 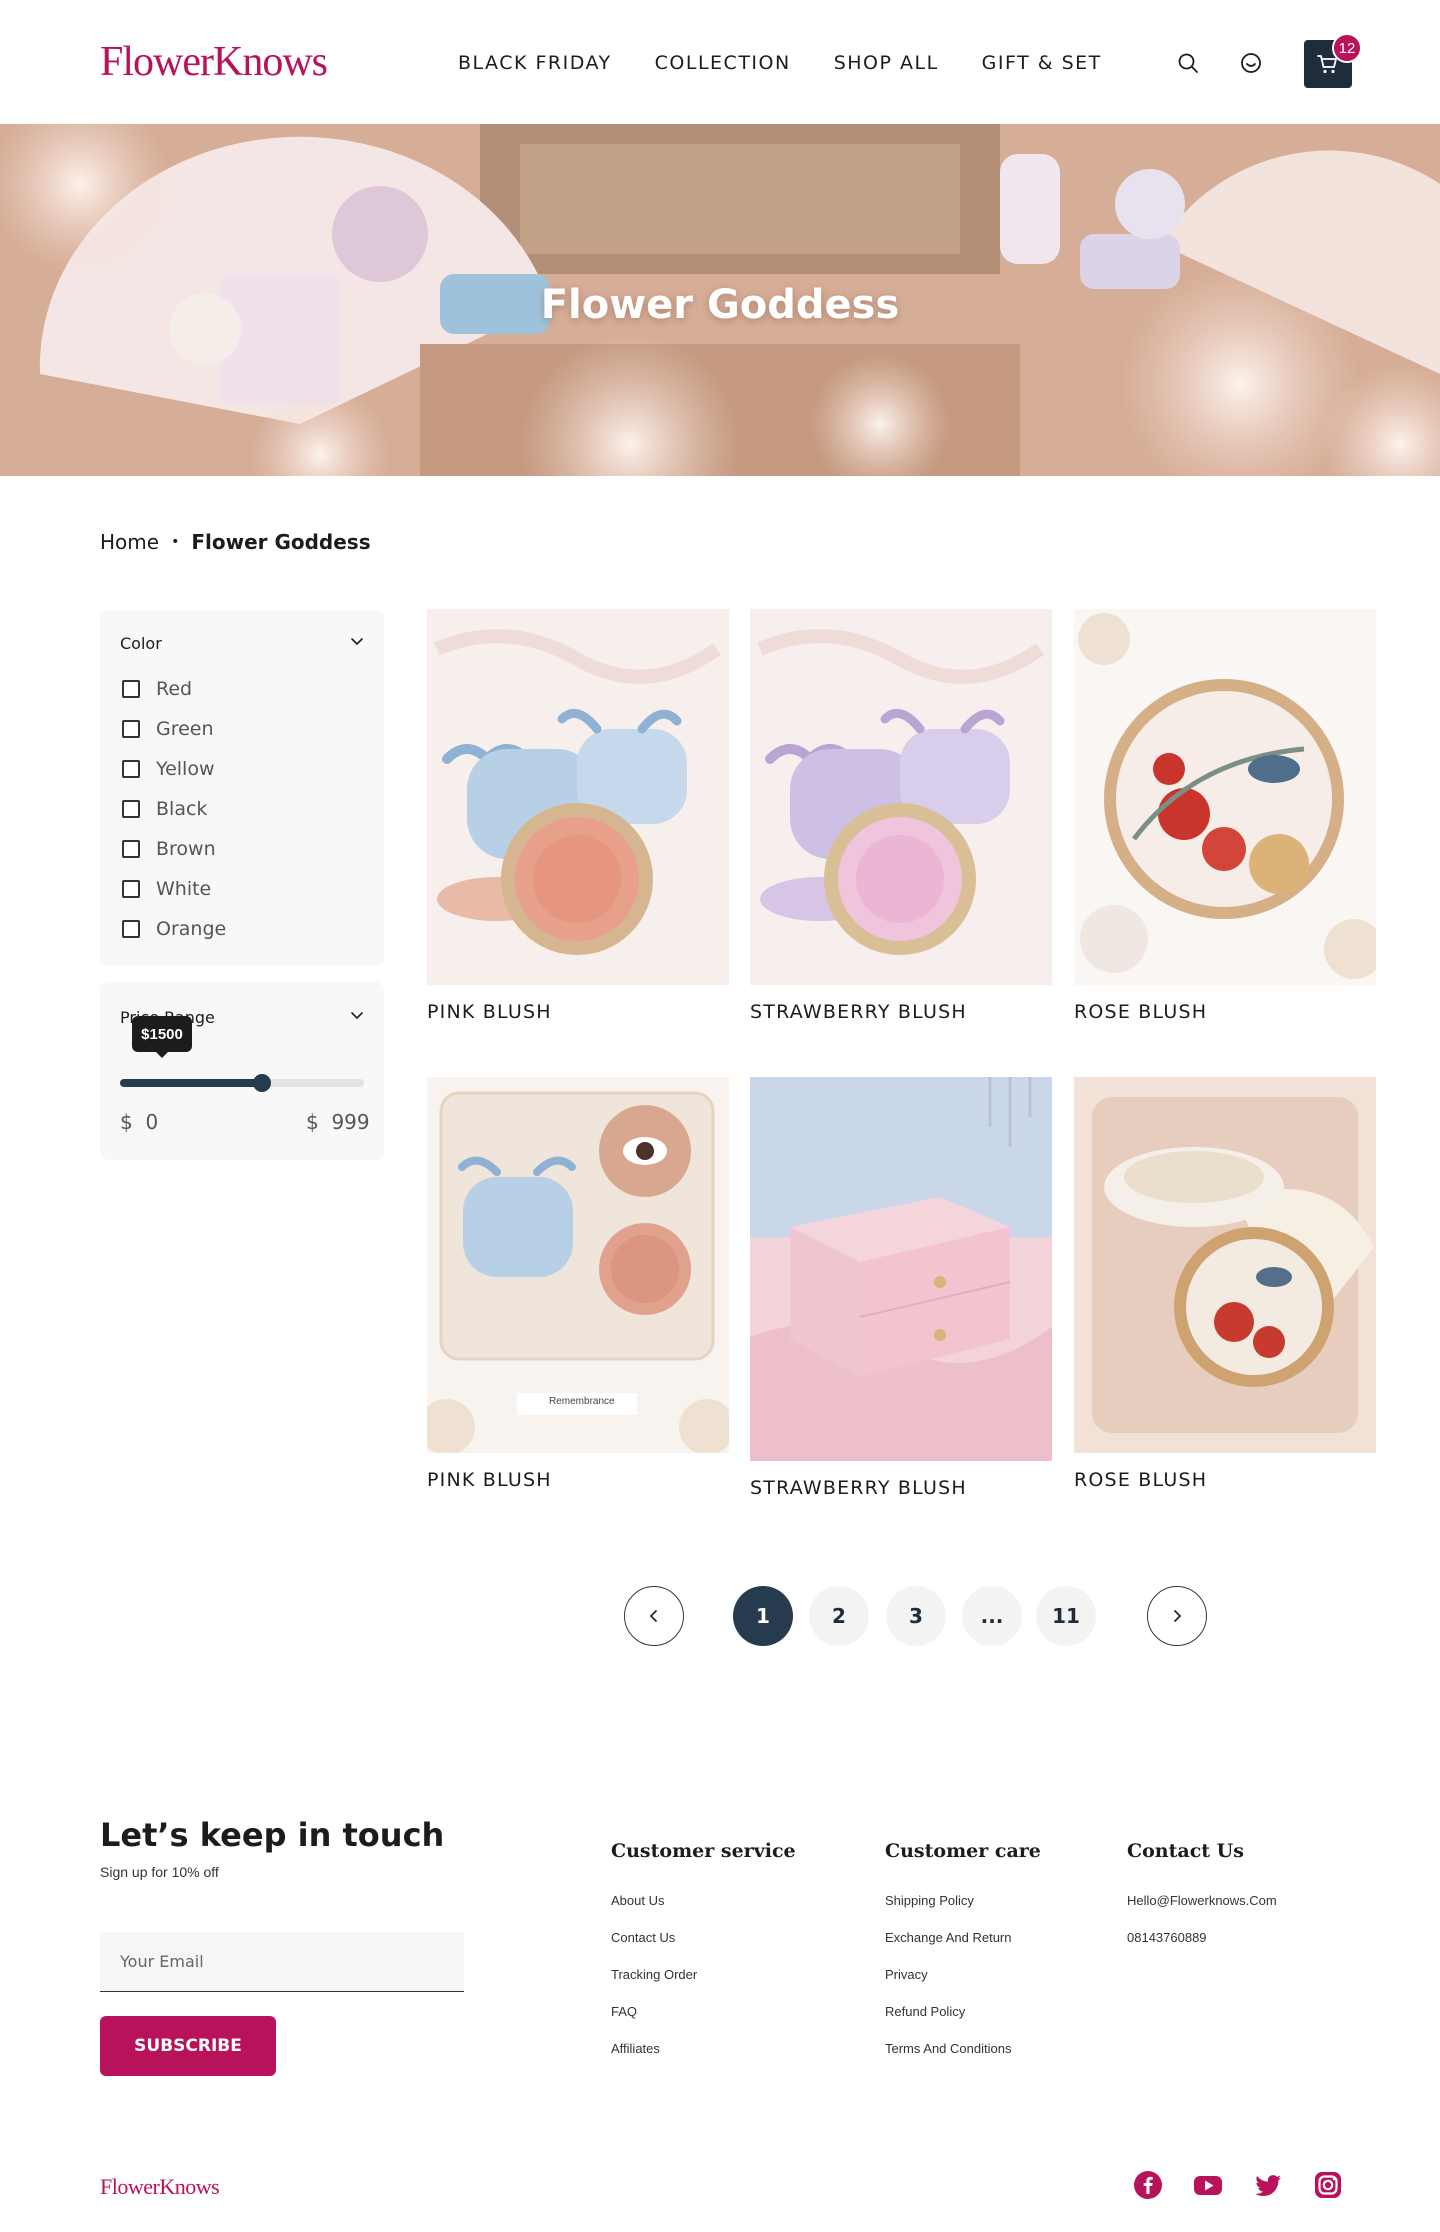 What do you see at coordinates (272, 1835) in the screenshot?
I see `newsletter-title: Let’s keep in touch` at bounding box center [272, 1835].